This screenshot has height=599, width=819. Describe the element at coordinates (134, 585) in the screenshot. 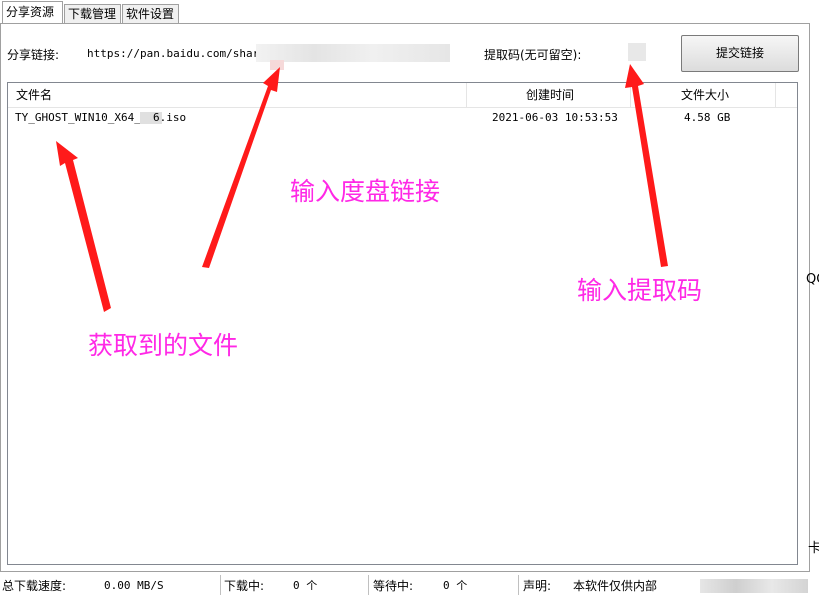

I see `speed-value: 0.00 MB/S` at that location.